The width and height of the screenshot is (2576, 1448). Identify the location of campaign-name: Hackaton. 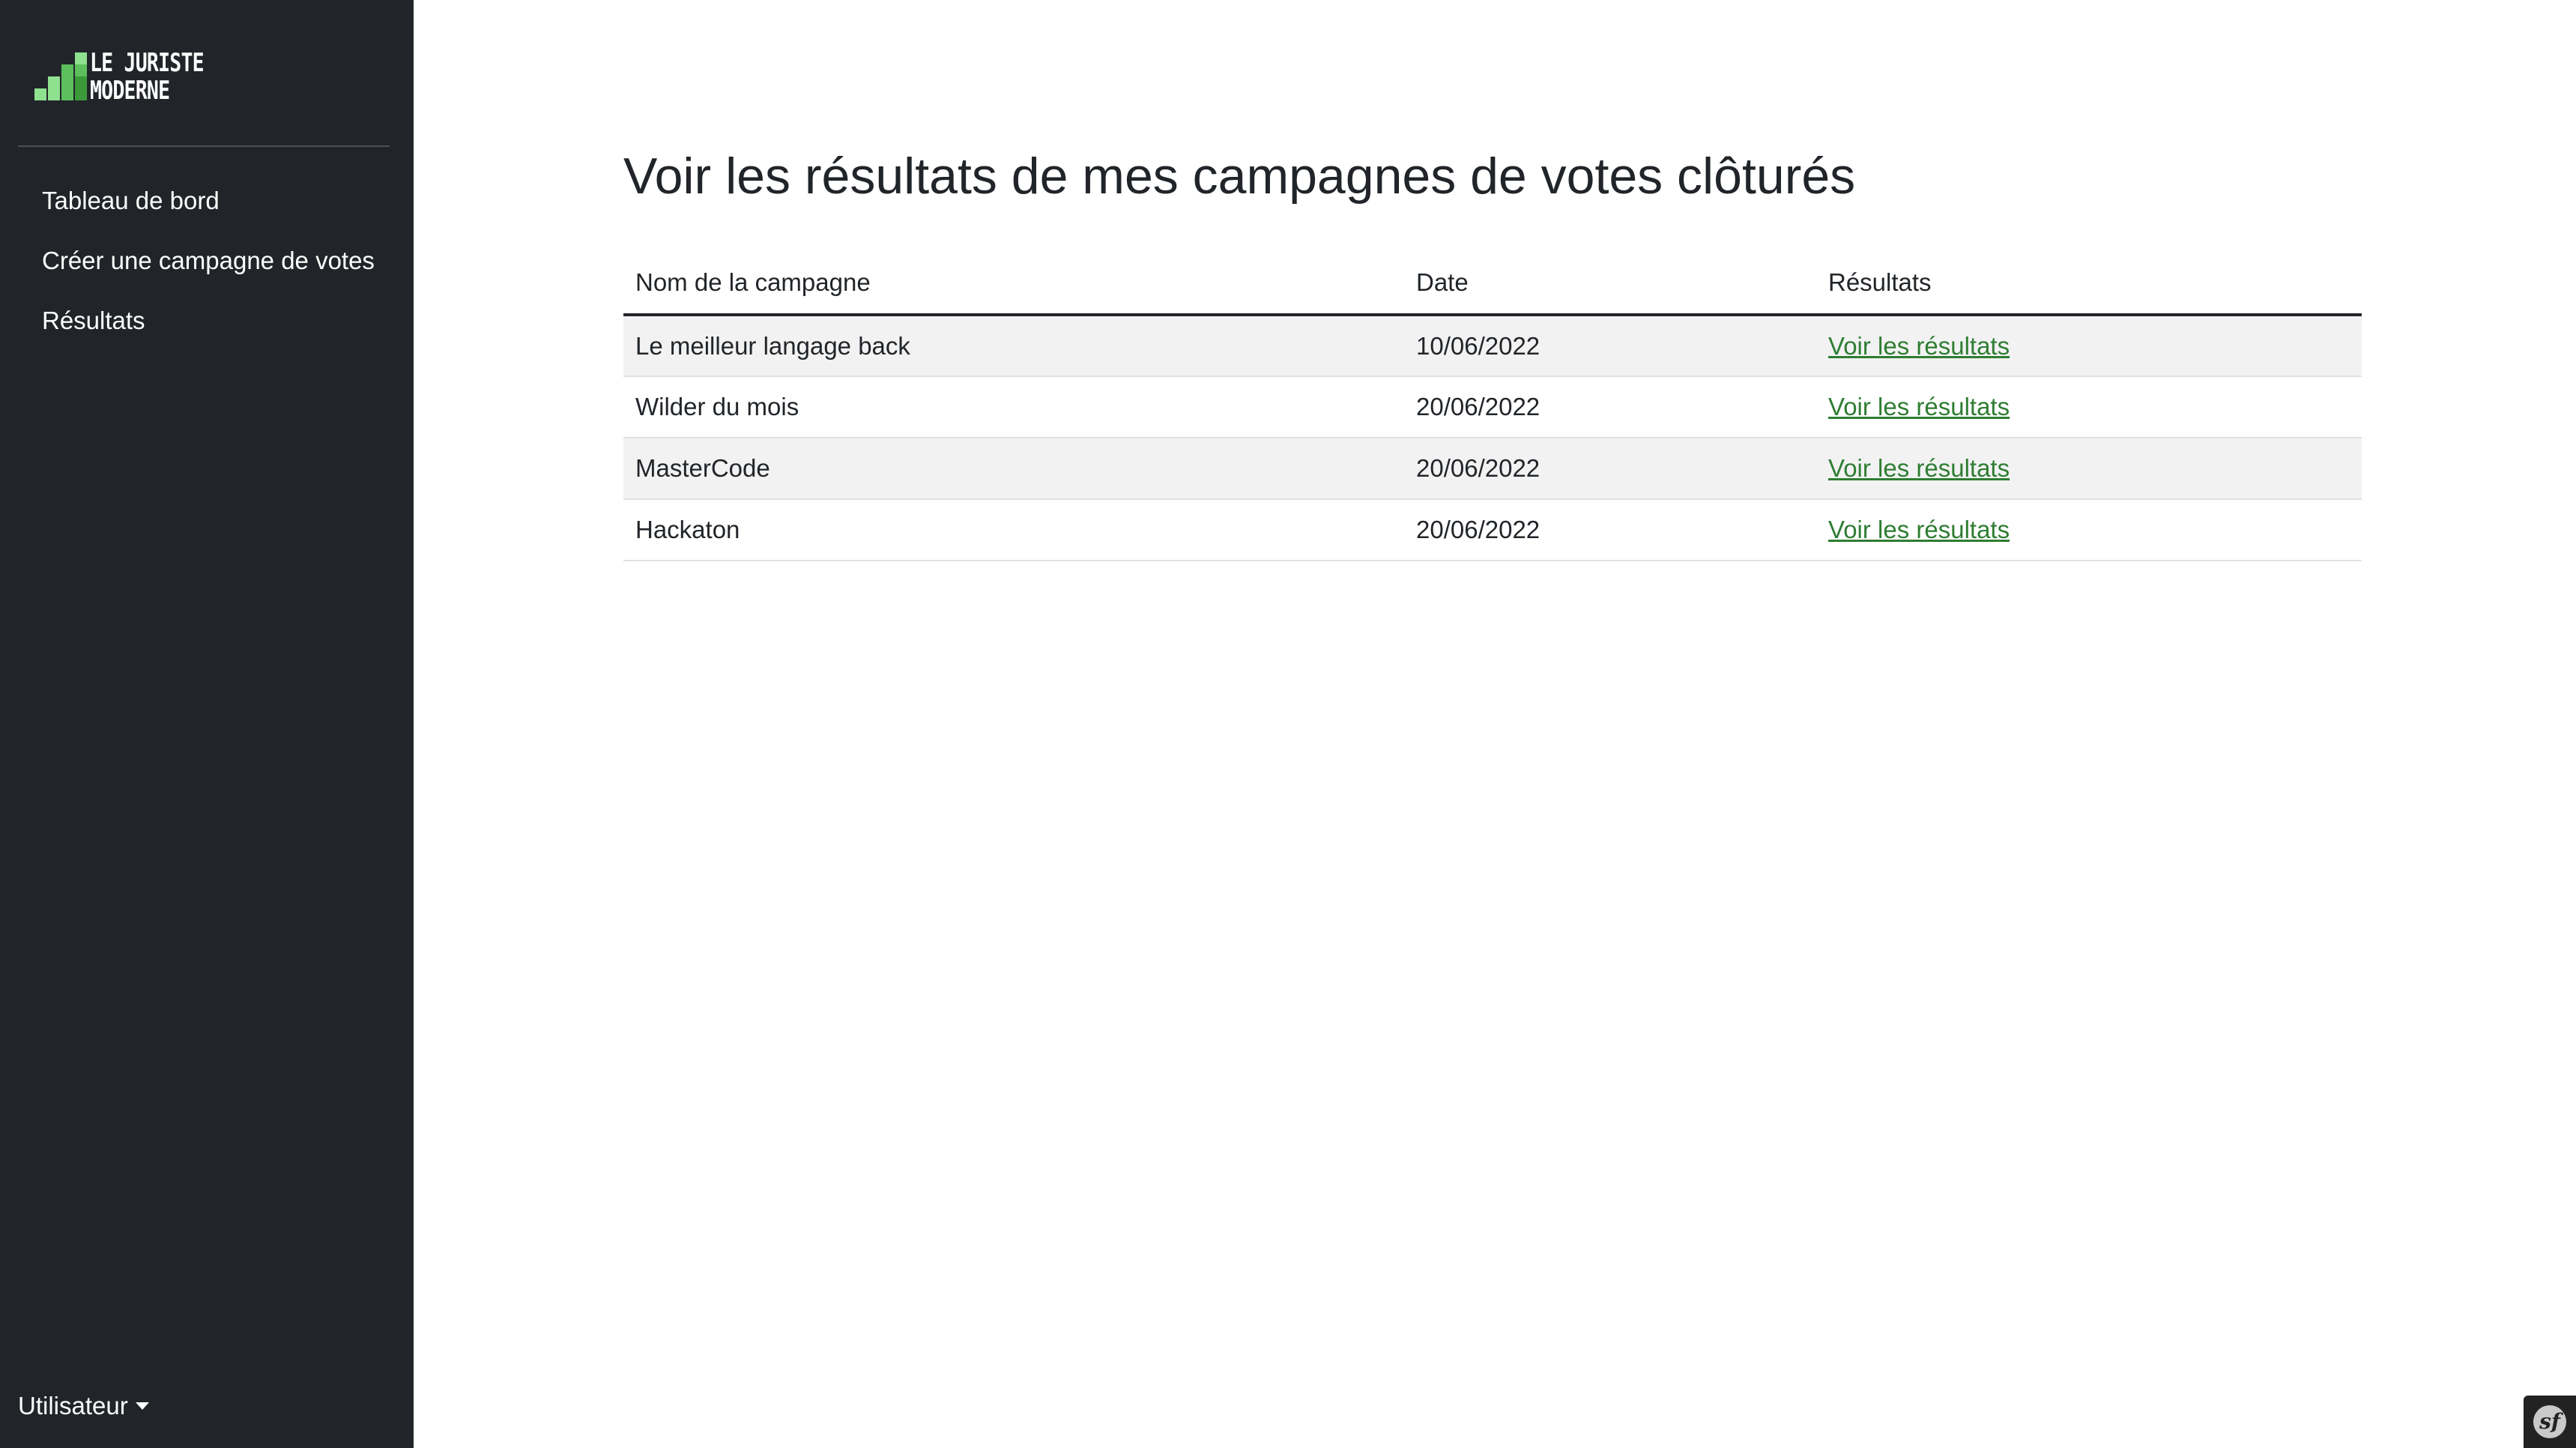
(1013, 530).